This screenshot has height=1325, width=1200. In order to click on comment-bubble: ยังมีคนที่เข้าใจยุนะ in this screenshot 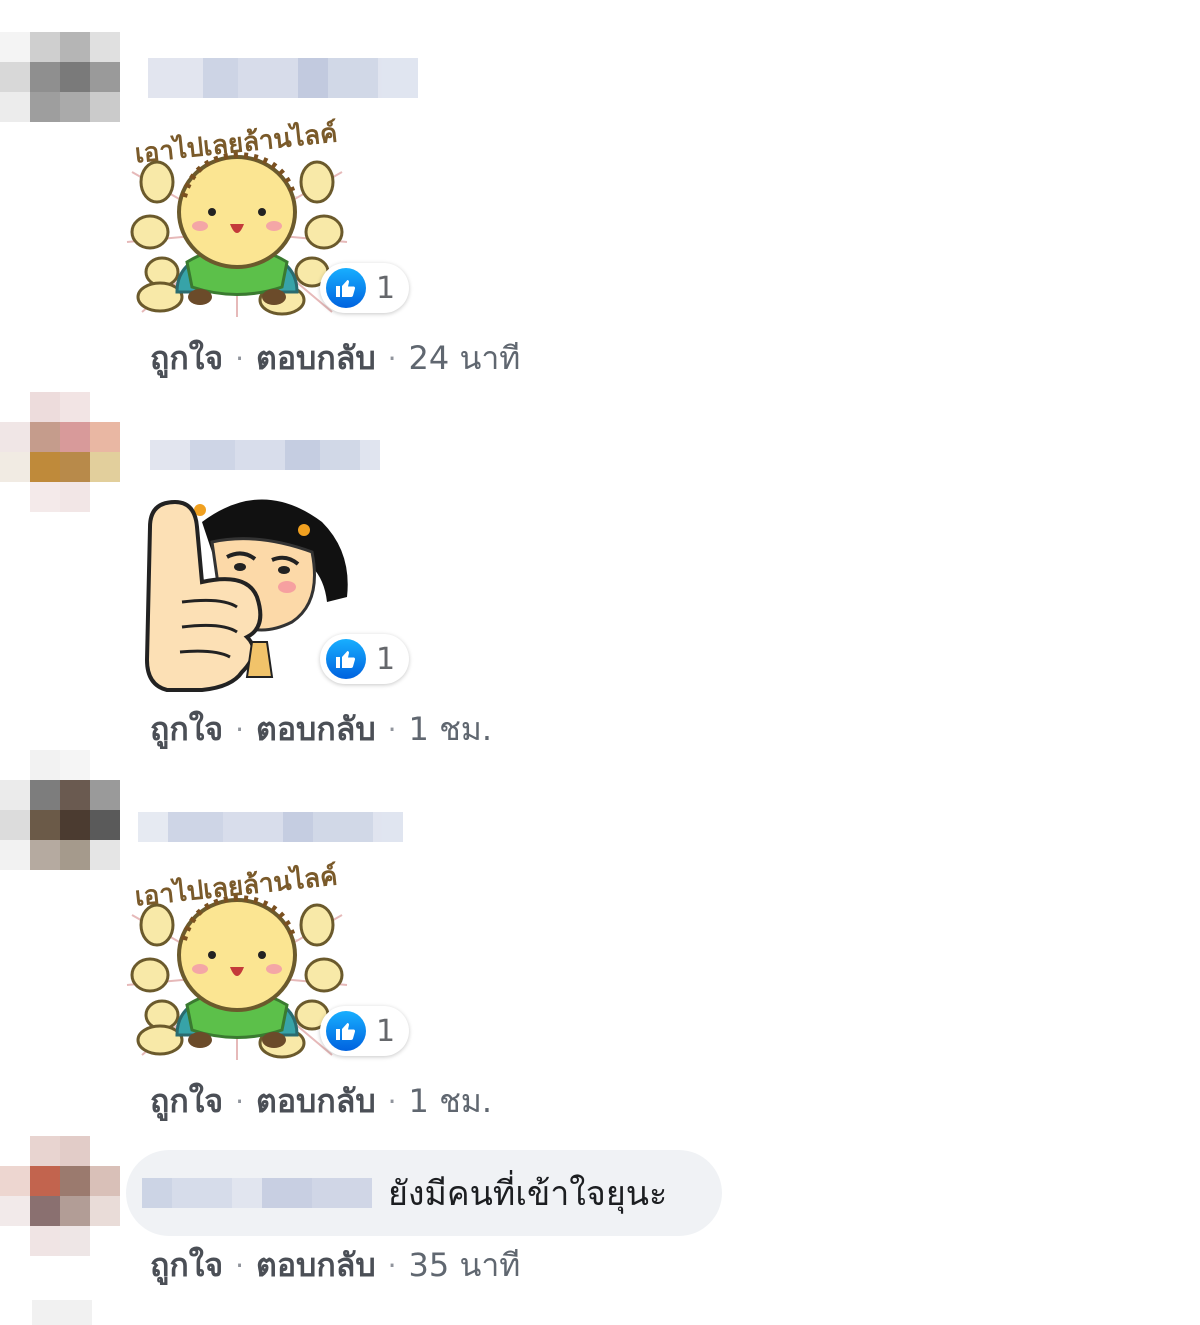, I will do `click(424, 1193)`.